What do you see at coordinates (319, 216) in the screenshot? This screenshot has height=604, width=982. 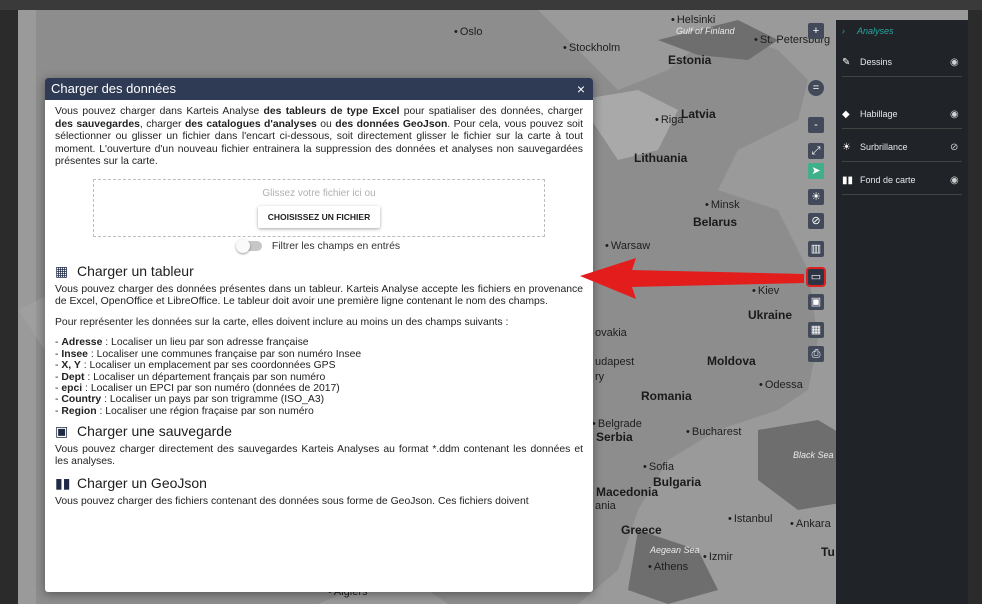 I see `choose-file-button: CHOISISSEZ UN FICHIER` at bounding box center [319, 216].